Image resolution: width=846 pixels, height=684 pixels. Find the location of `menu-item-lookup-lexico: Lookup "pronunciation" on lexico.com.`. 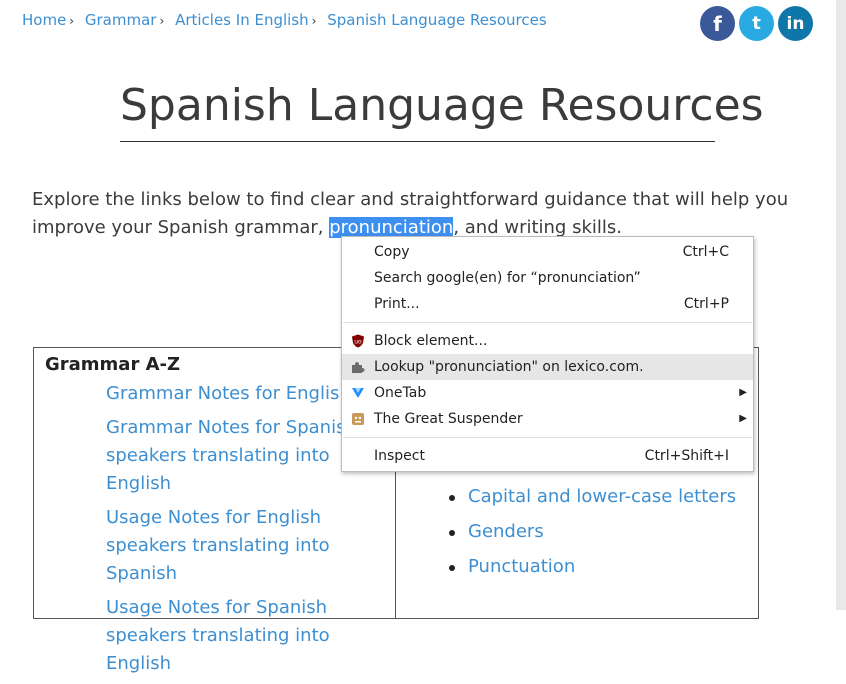

menu-item-lookup-lexico: Lookup "pronunciation" on lexico.com. is located at coordinates (547, 367).